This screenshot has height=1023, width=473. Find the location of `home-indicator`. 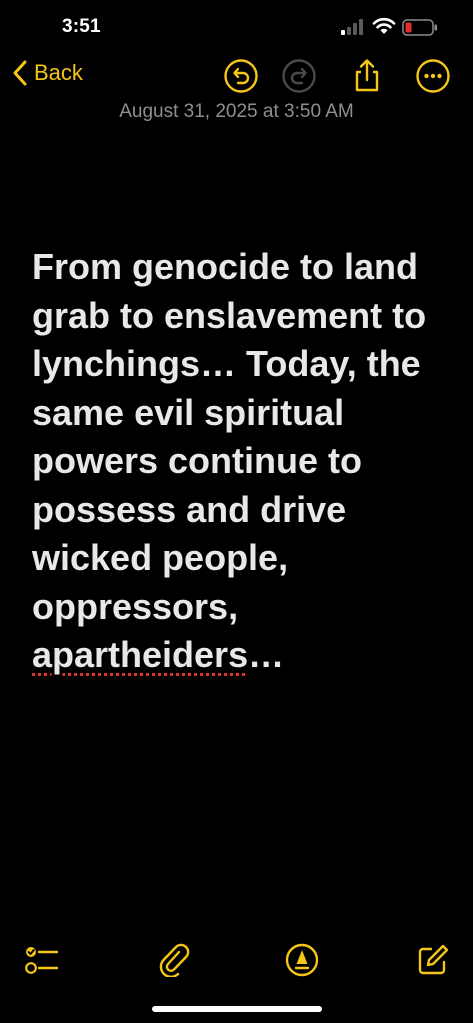

home-indicator is located at coordinates (237, 1009).